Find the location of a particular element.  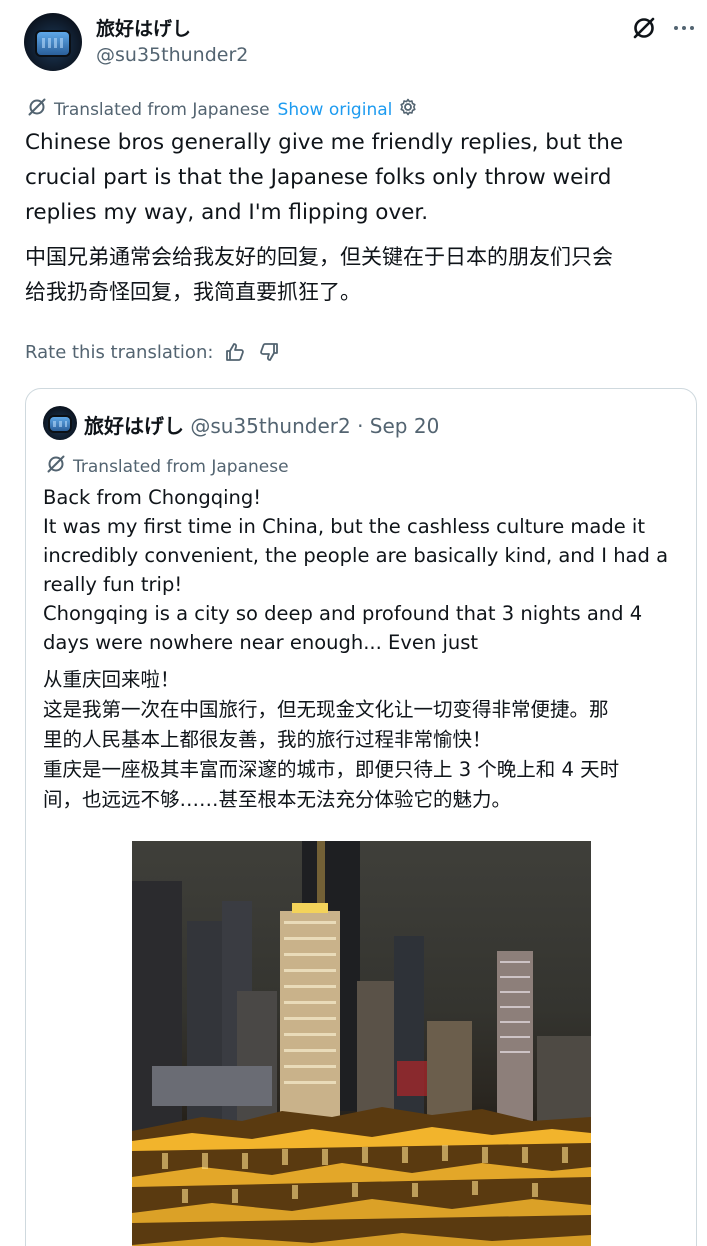

translated-from-label: Translated from Japanese is located at coordinates (162, 109).